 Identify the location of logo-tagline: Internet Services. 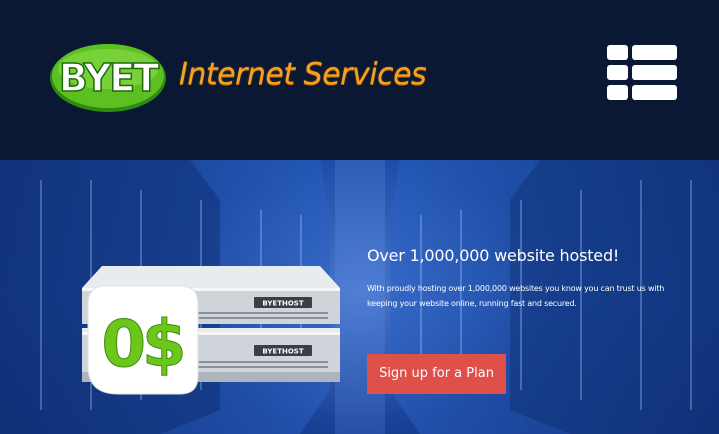
(303, 74).